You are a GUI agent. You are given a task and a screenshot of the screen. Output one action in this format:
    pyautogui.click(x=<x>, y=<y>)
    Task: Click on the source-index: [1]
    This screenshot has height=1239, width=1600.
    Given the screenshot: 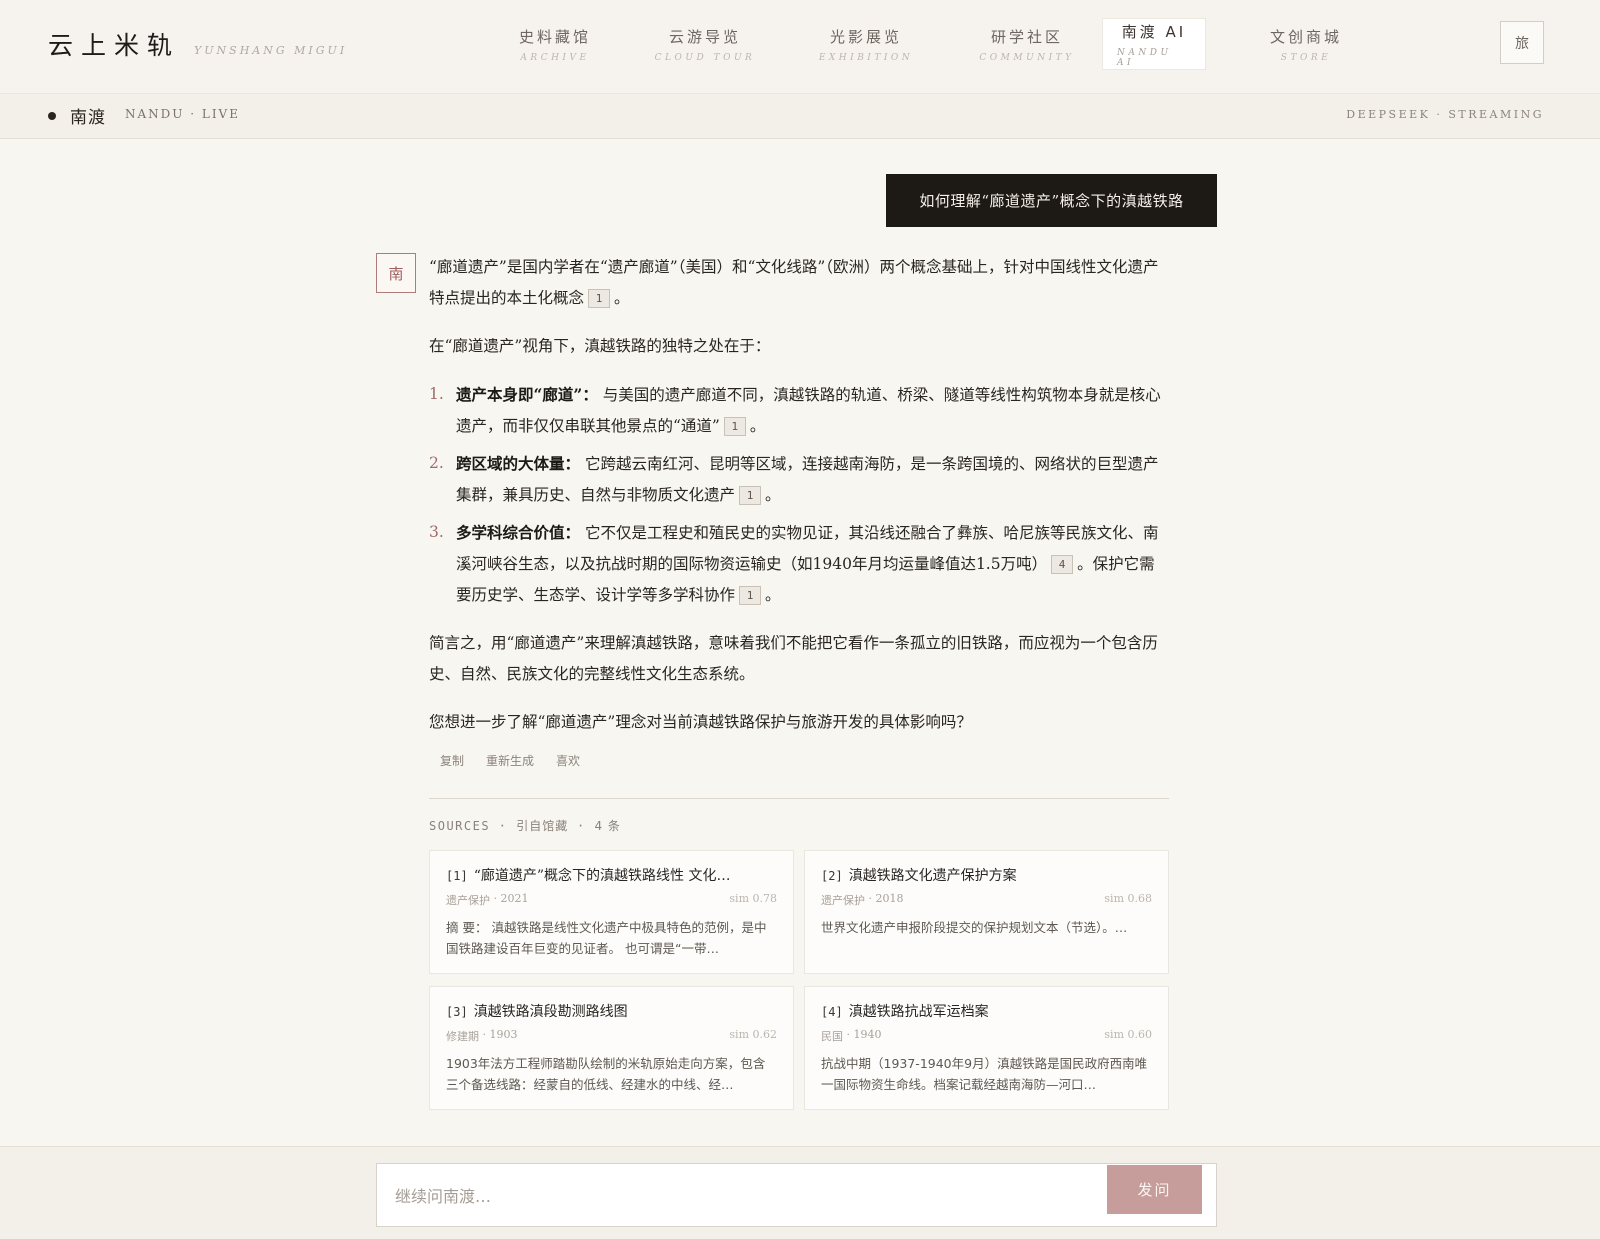 What is the action you would take?
    pyautogui.click(x=457, y=876)
    